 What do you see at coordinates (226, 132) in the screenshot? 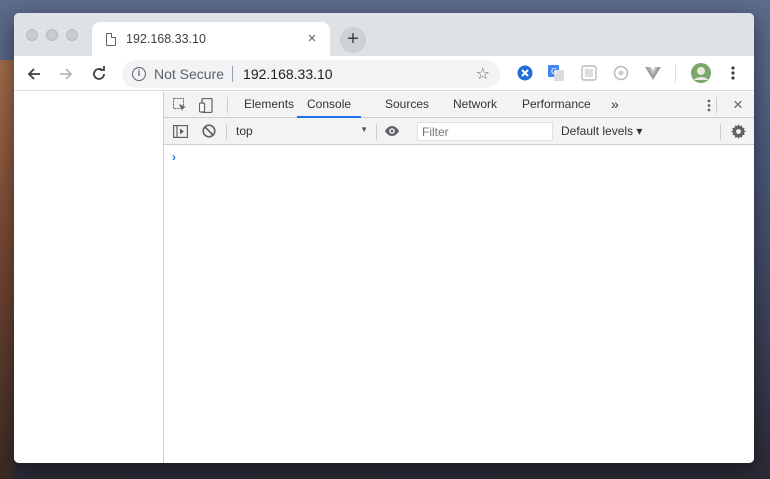
I see `console-divider` at bounding box center [226, 132].